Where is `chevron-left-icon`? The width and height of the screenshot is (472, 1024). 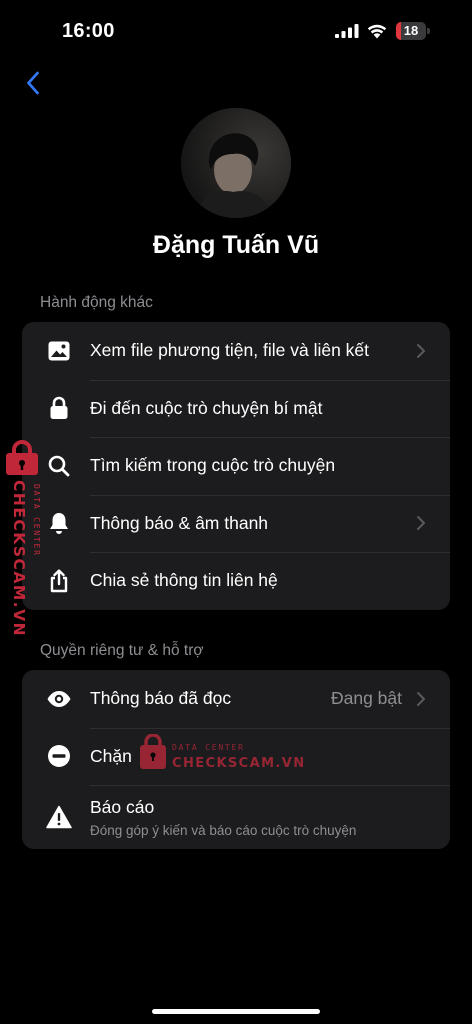 chevron-left-icon is located at coordinates (33, 83).